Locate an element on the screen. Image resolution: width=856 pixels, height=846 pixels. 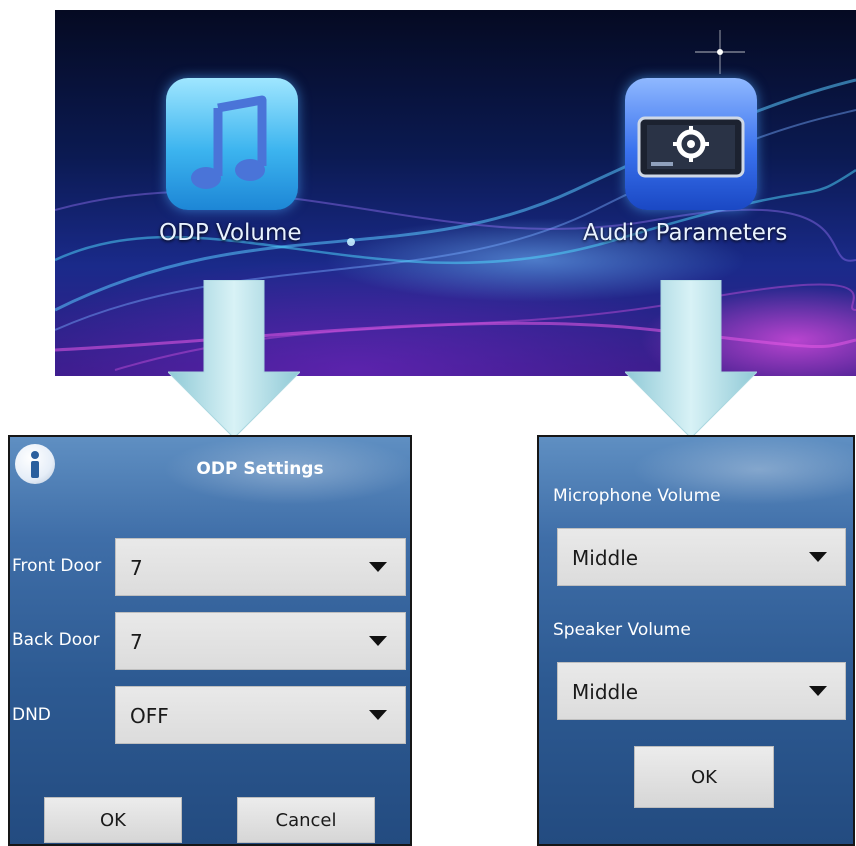
audio-parameters-app-icon is located at coordinates (691, 144).